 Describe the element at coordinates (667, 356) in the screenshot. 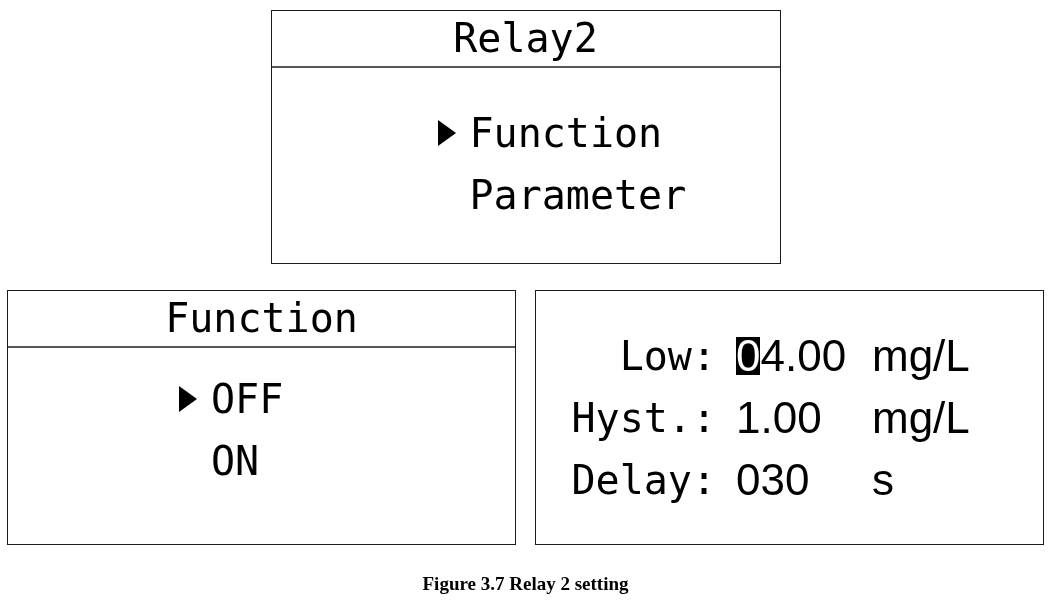

I see `parameter-label: Low:` at that location.